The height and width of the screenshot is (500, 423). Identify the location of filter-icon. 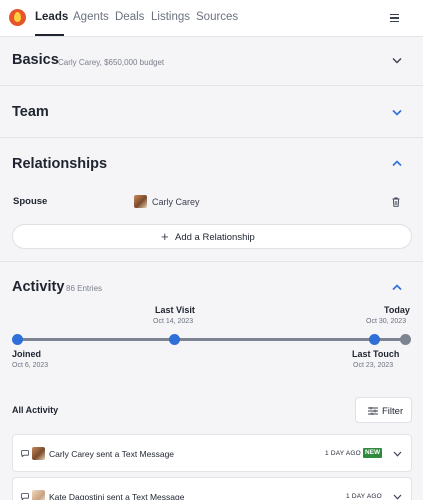
(373, 411).